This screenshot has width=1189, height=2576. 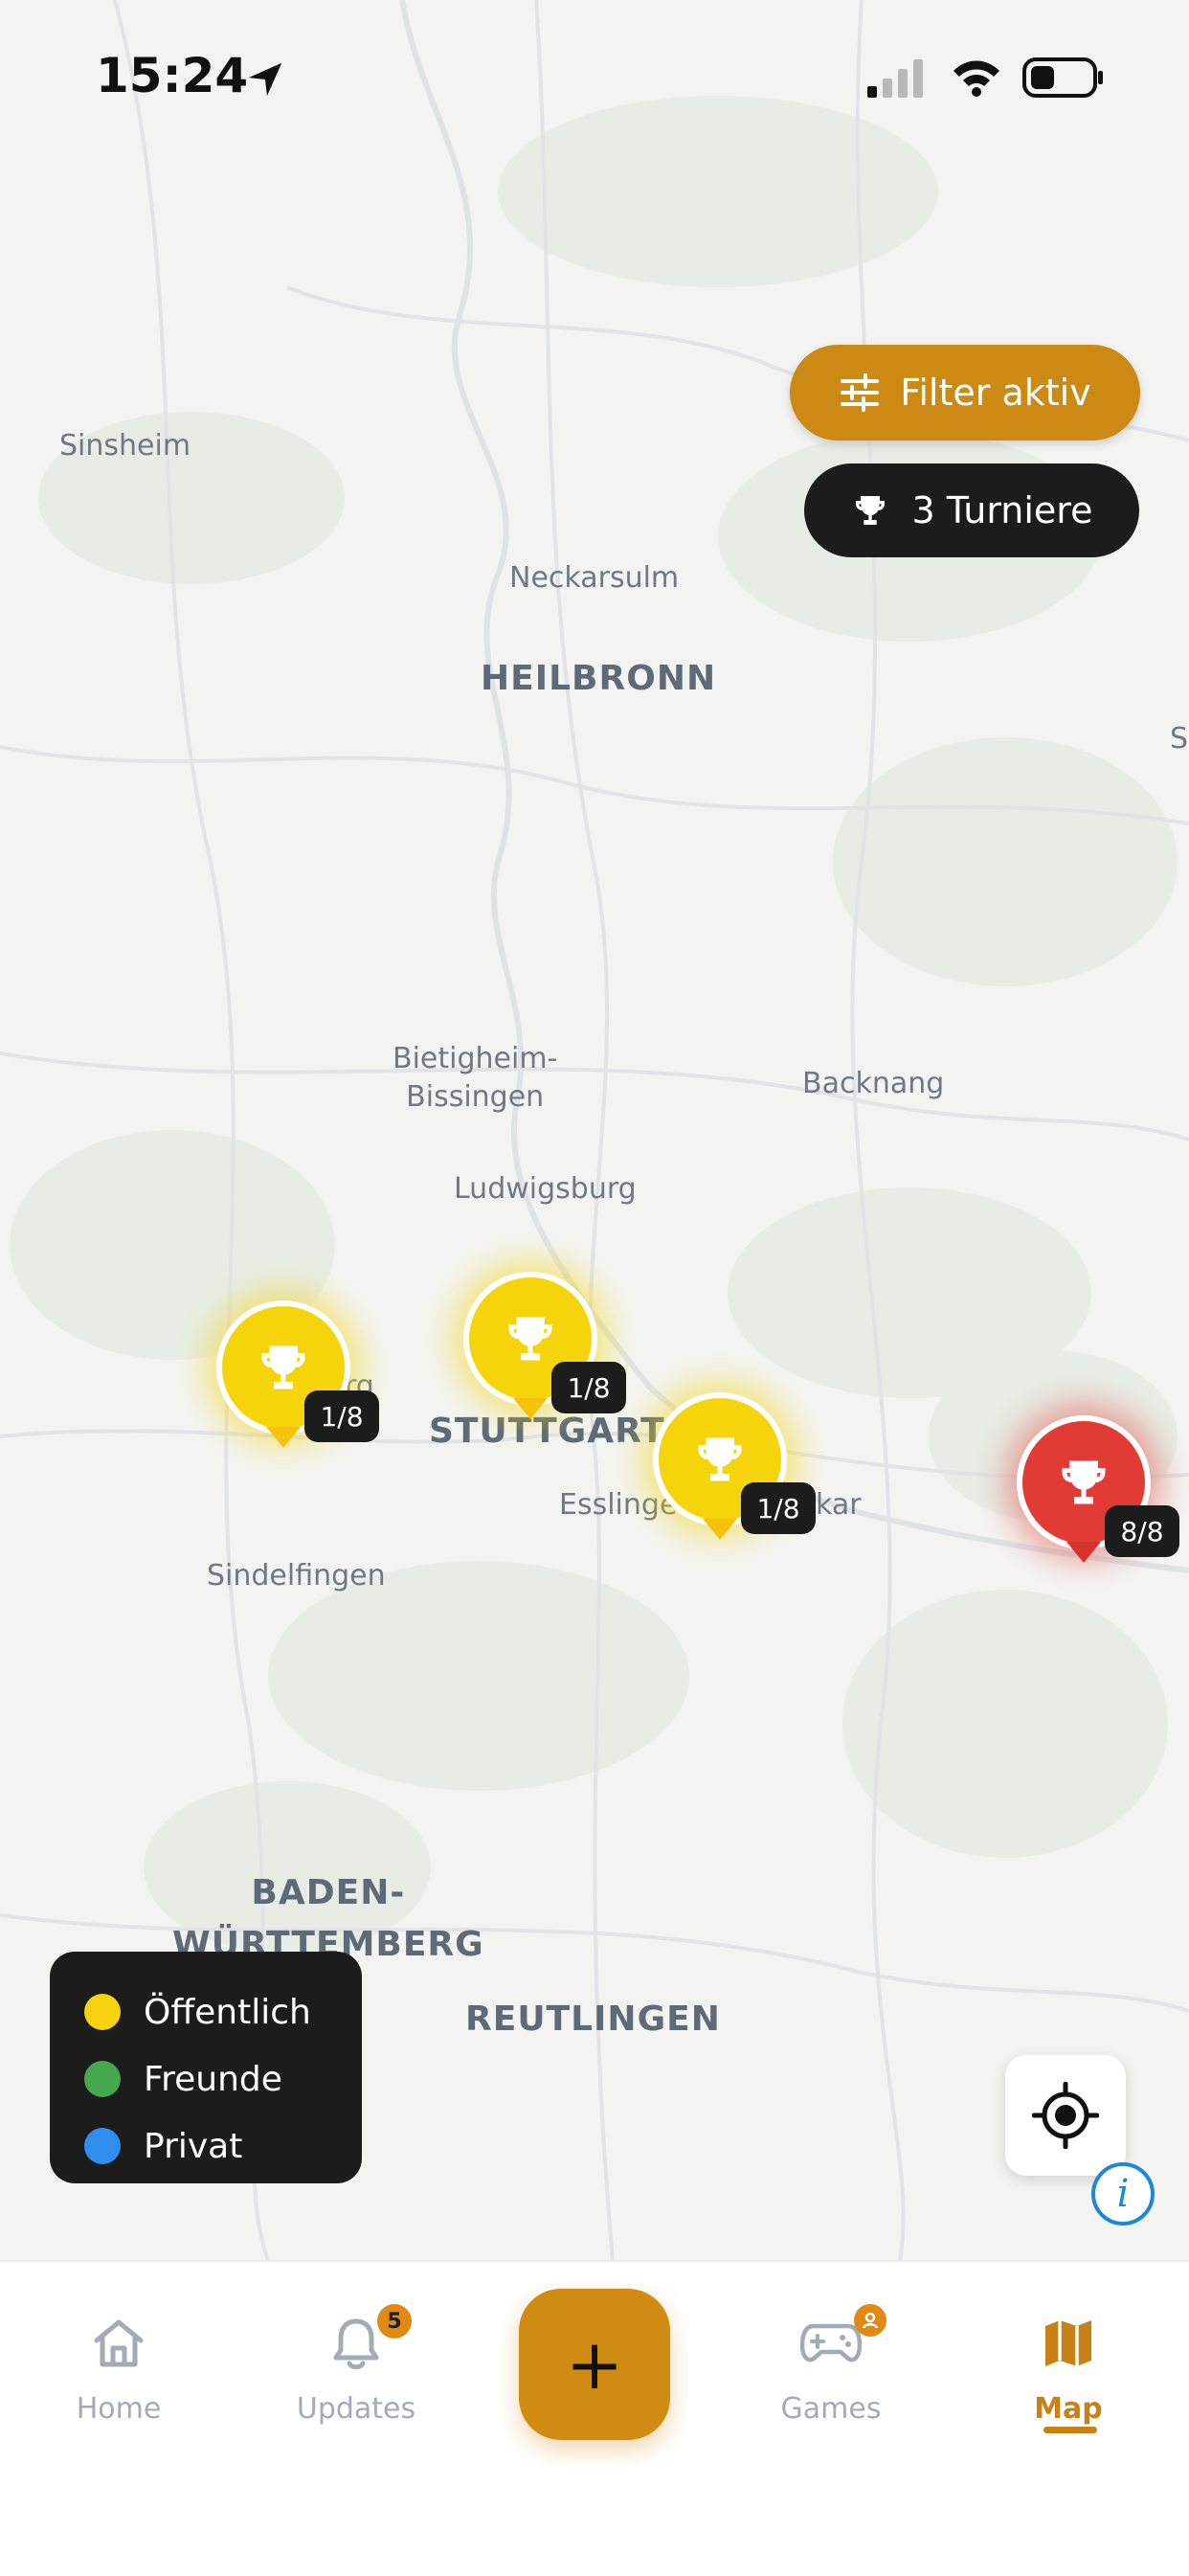 I want to click on location-arrow-icon, so click(x=265, y=79).